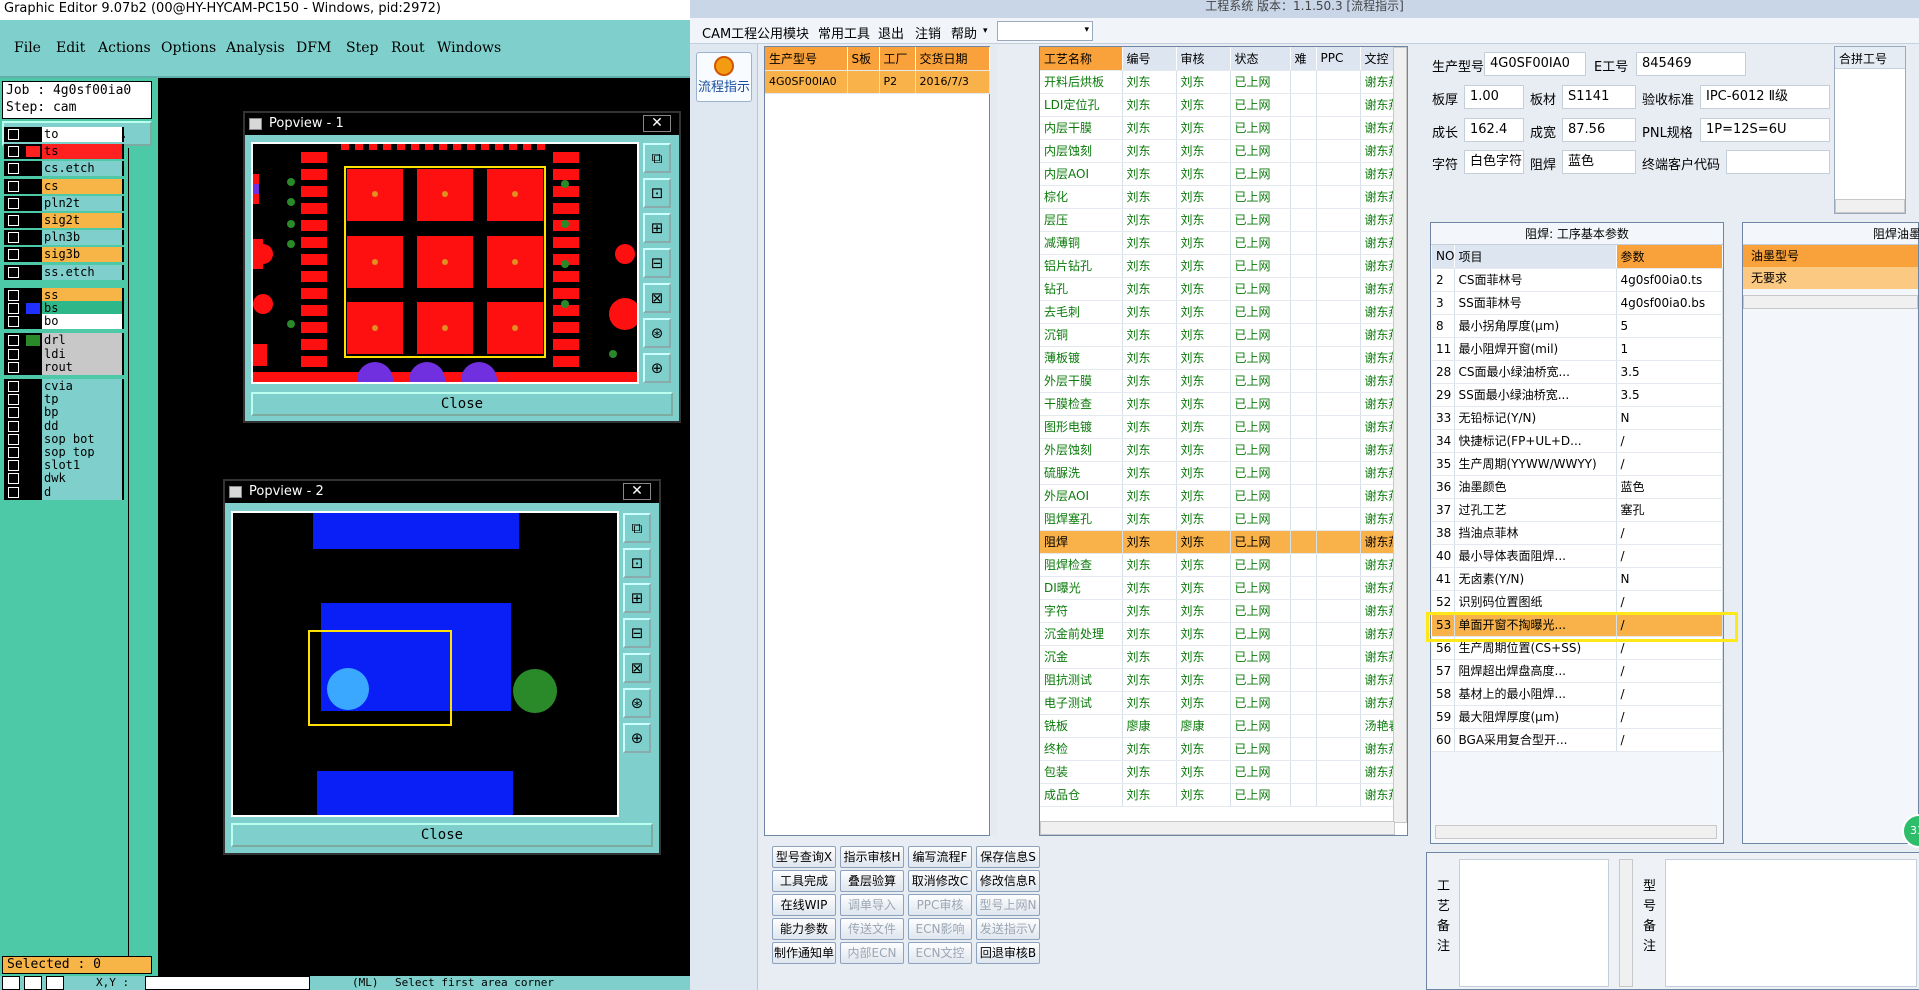 Image resolution: width=1919 pixels, height=990 pixels. I want to click on param-row: 38 挡油点菲林 /, so click(1577, 533).